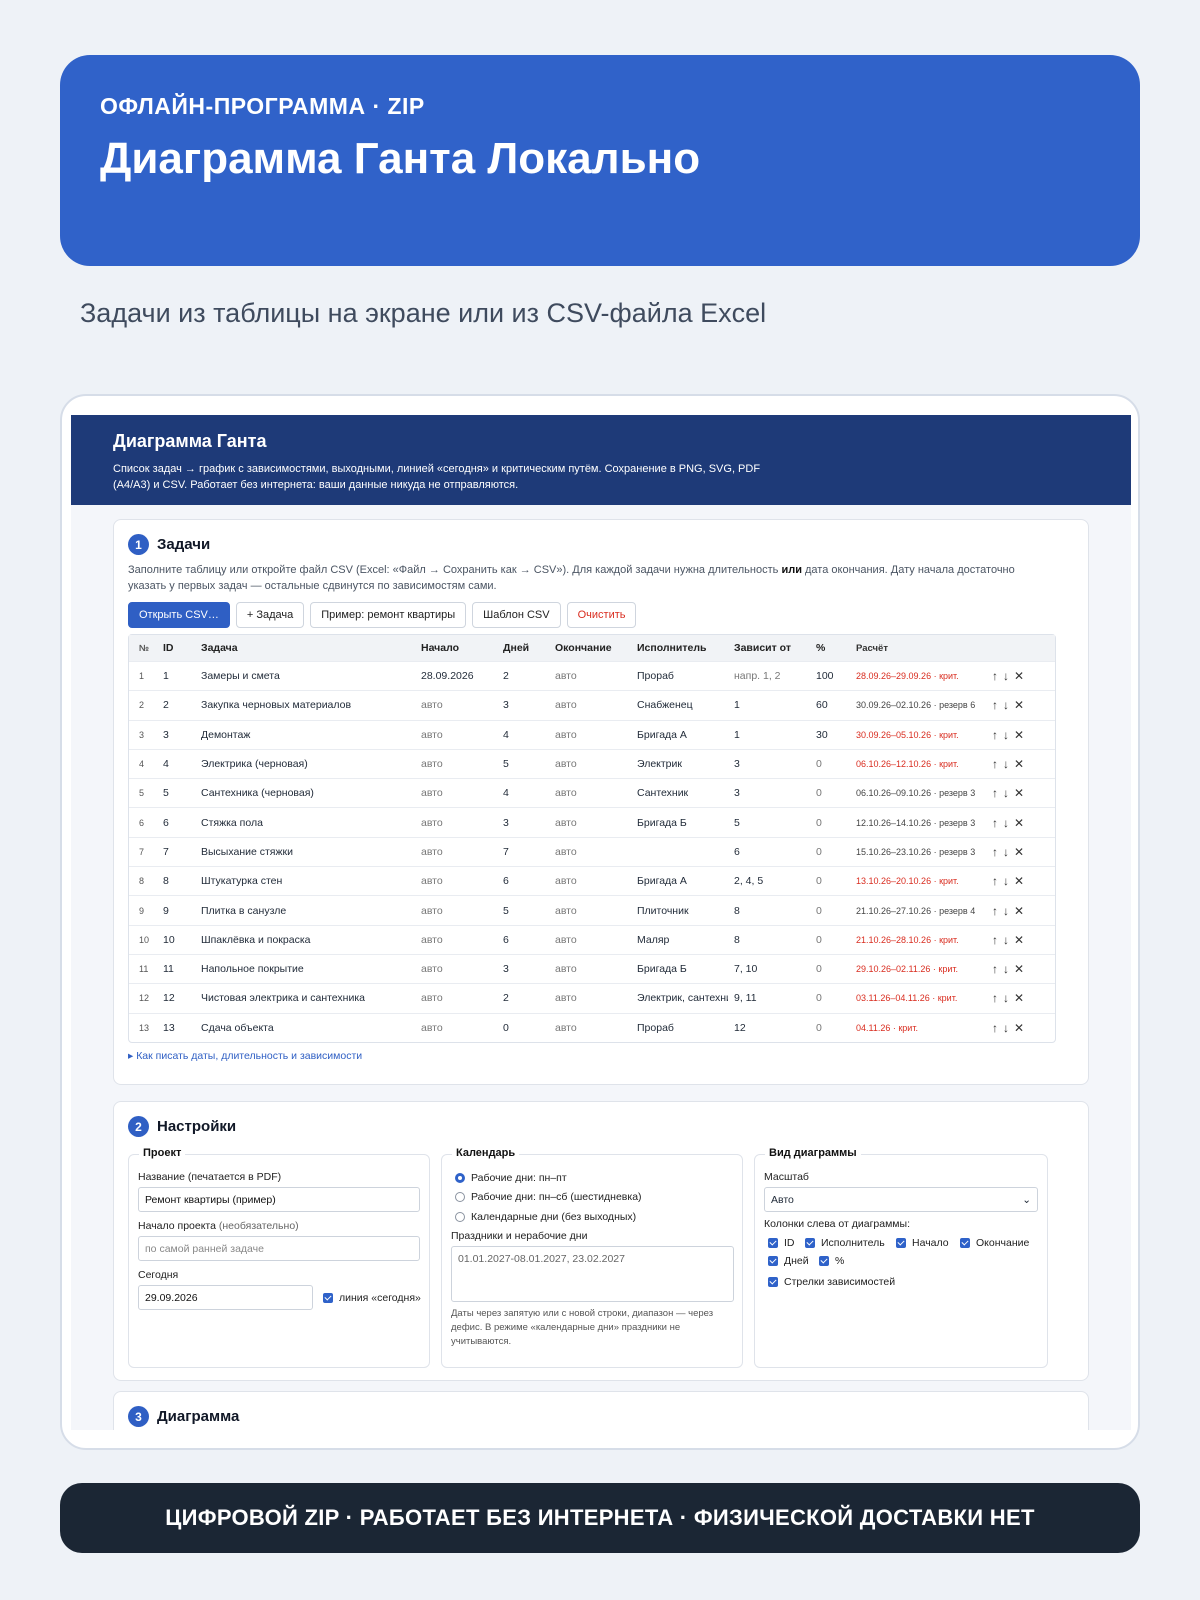 The height and width of the screenshot is (1600, 1200). What do you see at coordinates (305, 676) in the screenshot?
I see `task-name-input: Замеры и смета` at bounding box center [305, 676].